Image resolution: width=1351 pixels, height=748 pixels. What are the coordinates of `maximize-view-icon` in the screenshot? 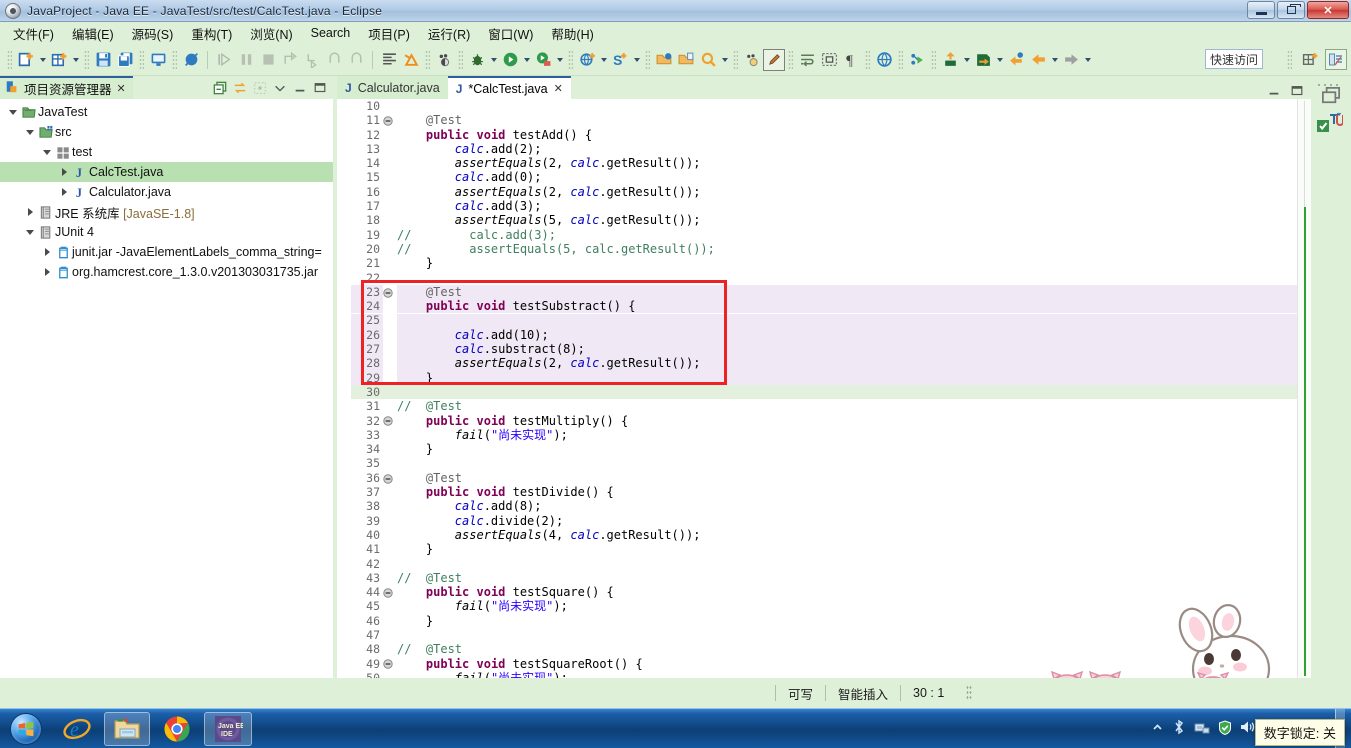 It's located at (319, 87).